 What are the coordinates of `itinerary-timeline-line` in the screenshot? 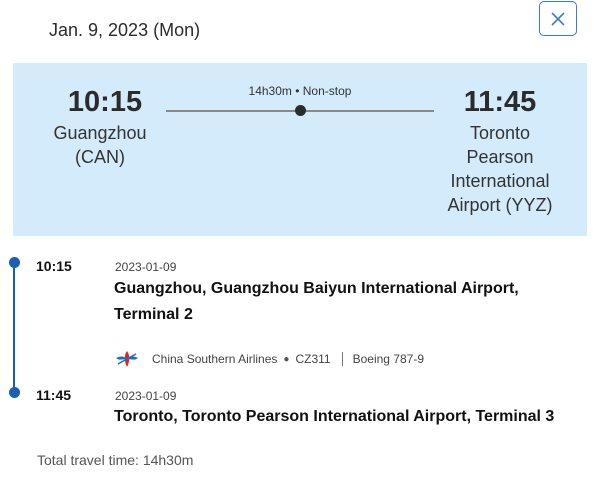 It's located at (14, 327).